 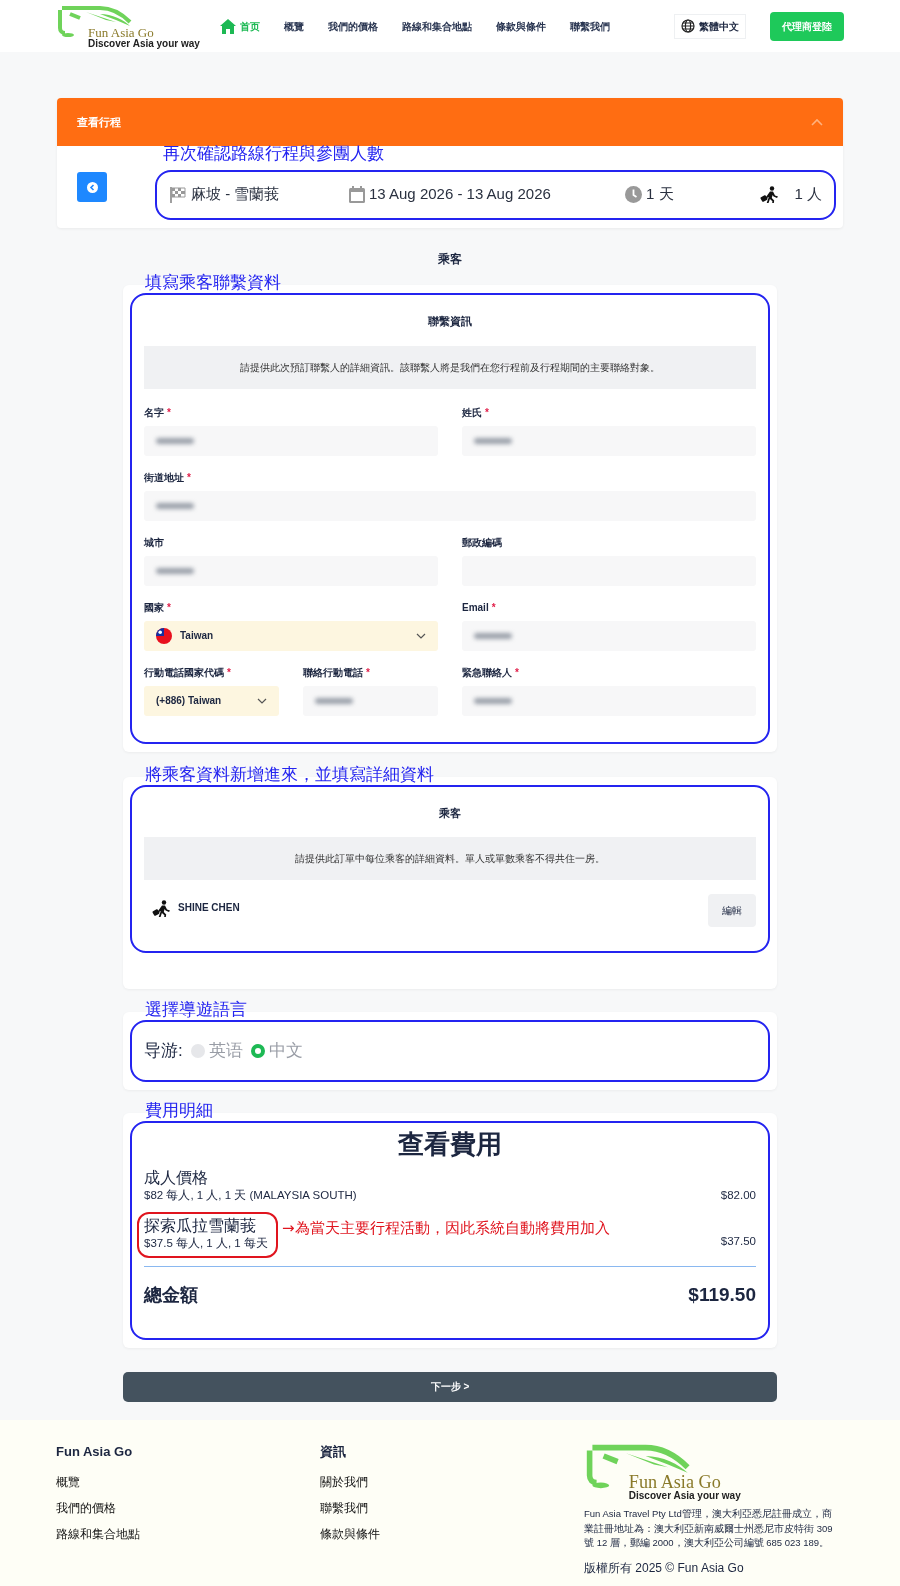 I want to click on annotation-caption: 費用明細, so click(x=179, y=1110).